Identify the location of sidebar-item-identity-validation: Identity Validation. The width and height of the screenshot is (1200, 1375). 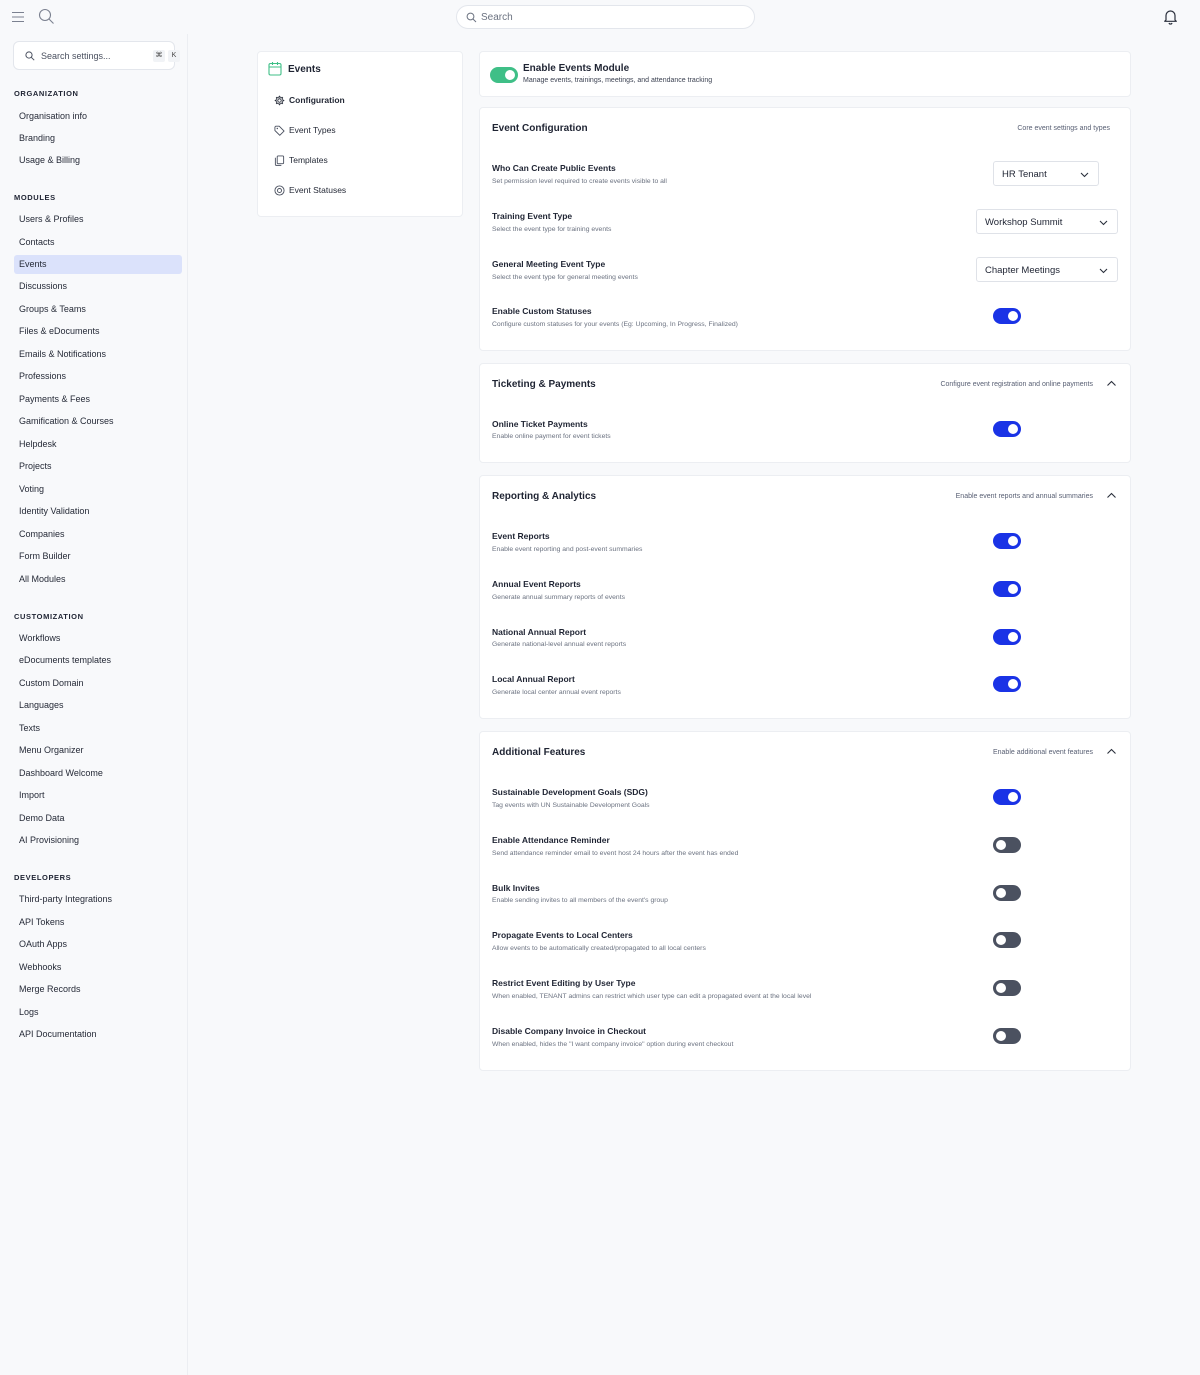
(98, 511).